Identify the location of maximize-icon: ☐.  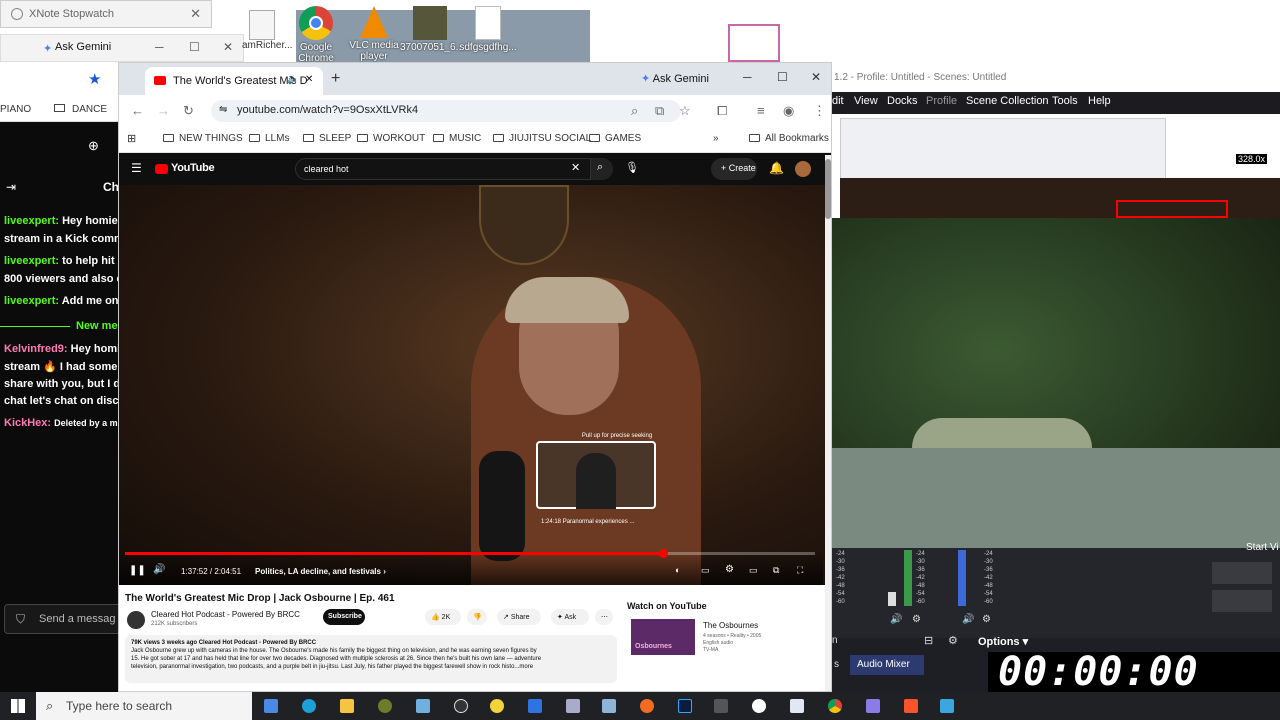
(194, 47).